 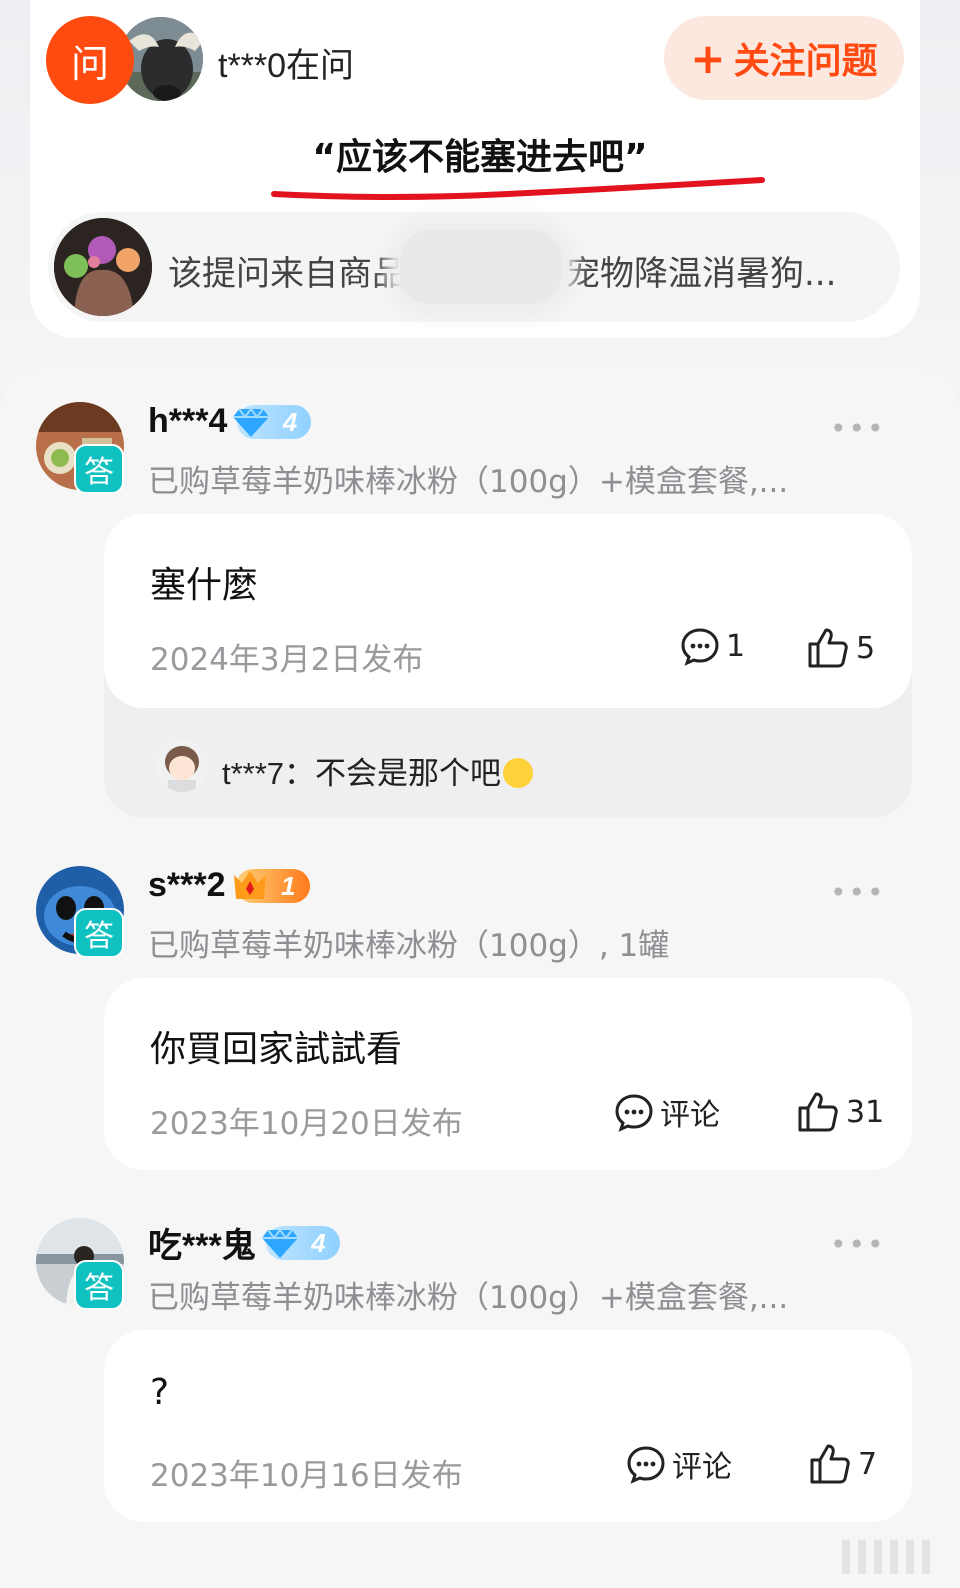 I want to click on like-button: 7, so click(x=842, y=1464).